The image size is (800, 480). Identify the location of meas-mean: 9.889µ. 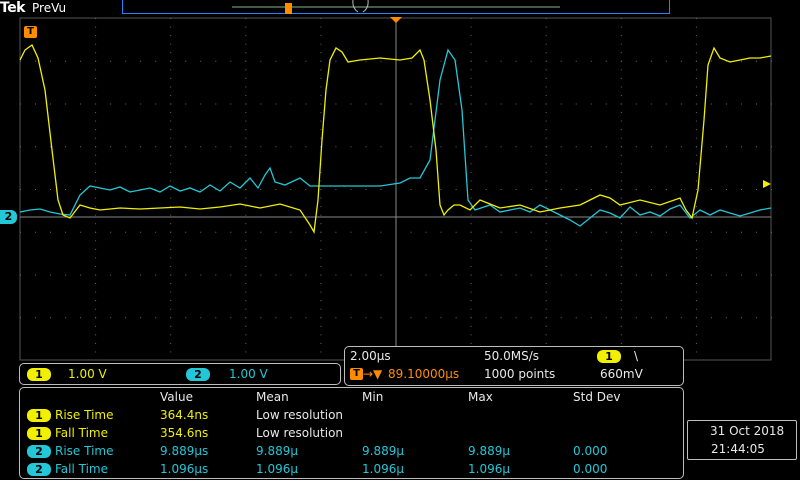
(277, 451).